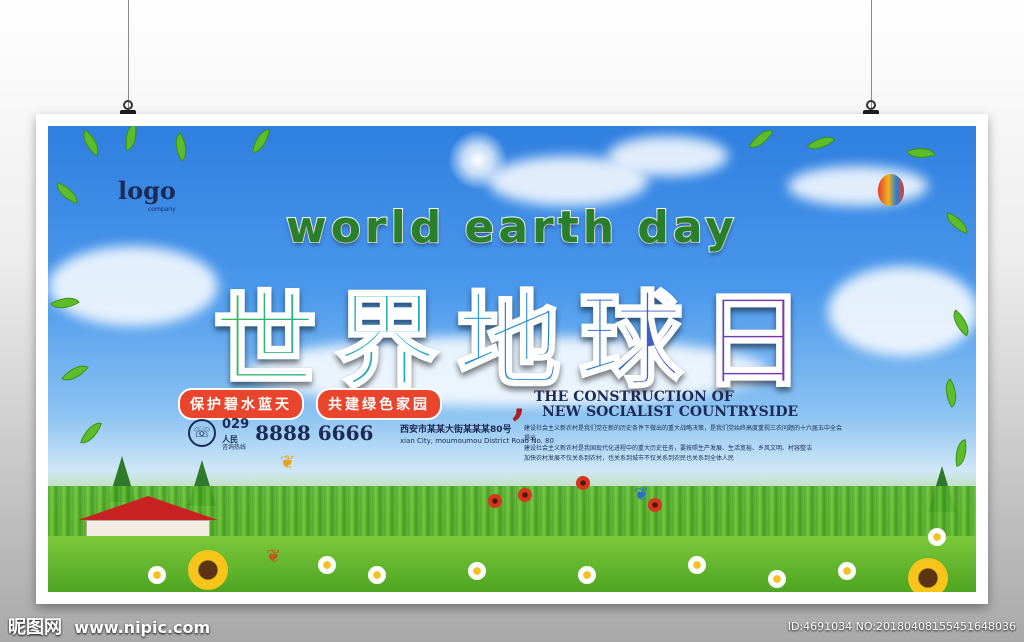  I want to click on phone-number: 8888 6666, so click(314, 432).